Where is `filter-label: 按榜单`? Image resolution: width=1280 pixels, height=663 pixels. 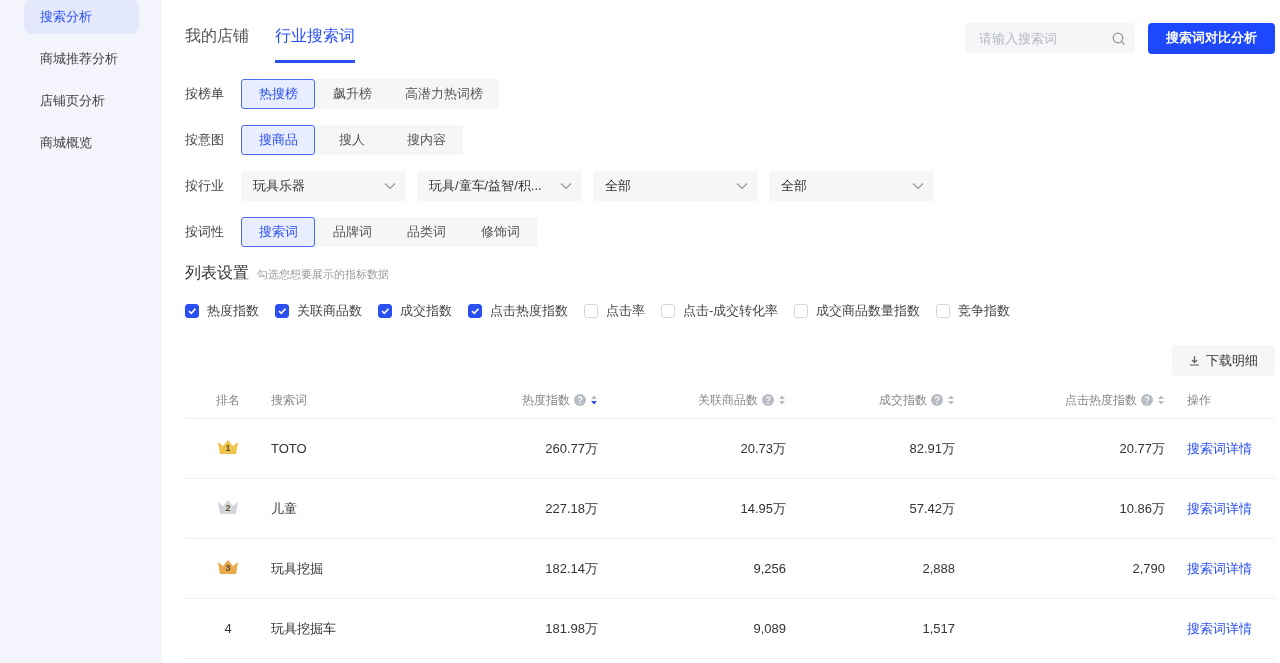 filter-label: 按榜单 is located at coordinates (205, 94).